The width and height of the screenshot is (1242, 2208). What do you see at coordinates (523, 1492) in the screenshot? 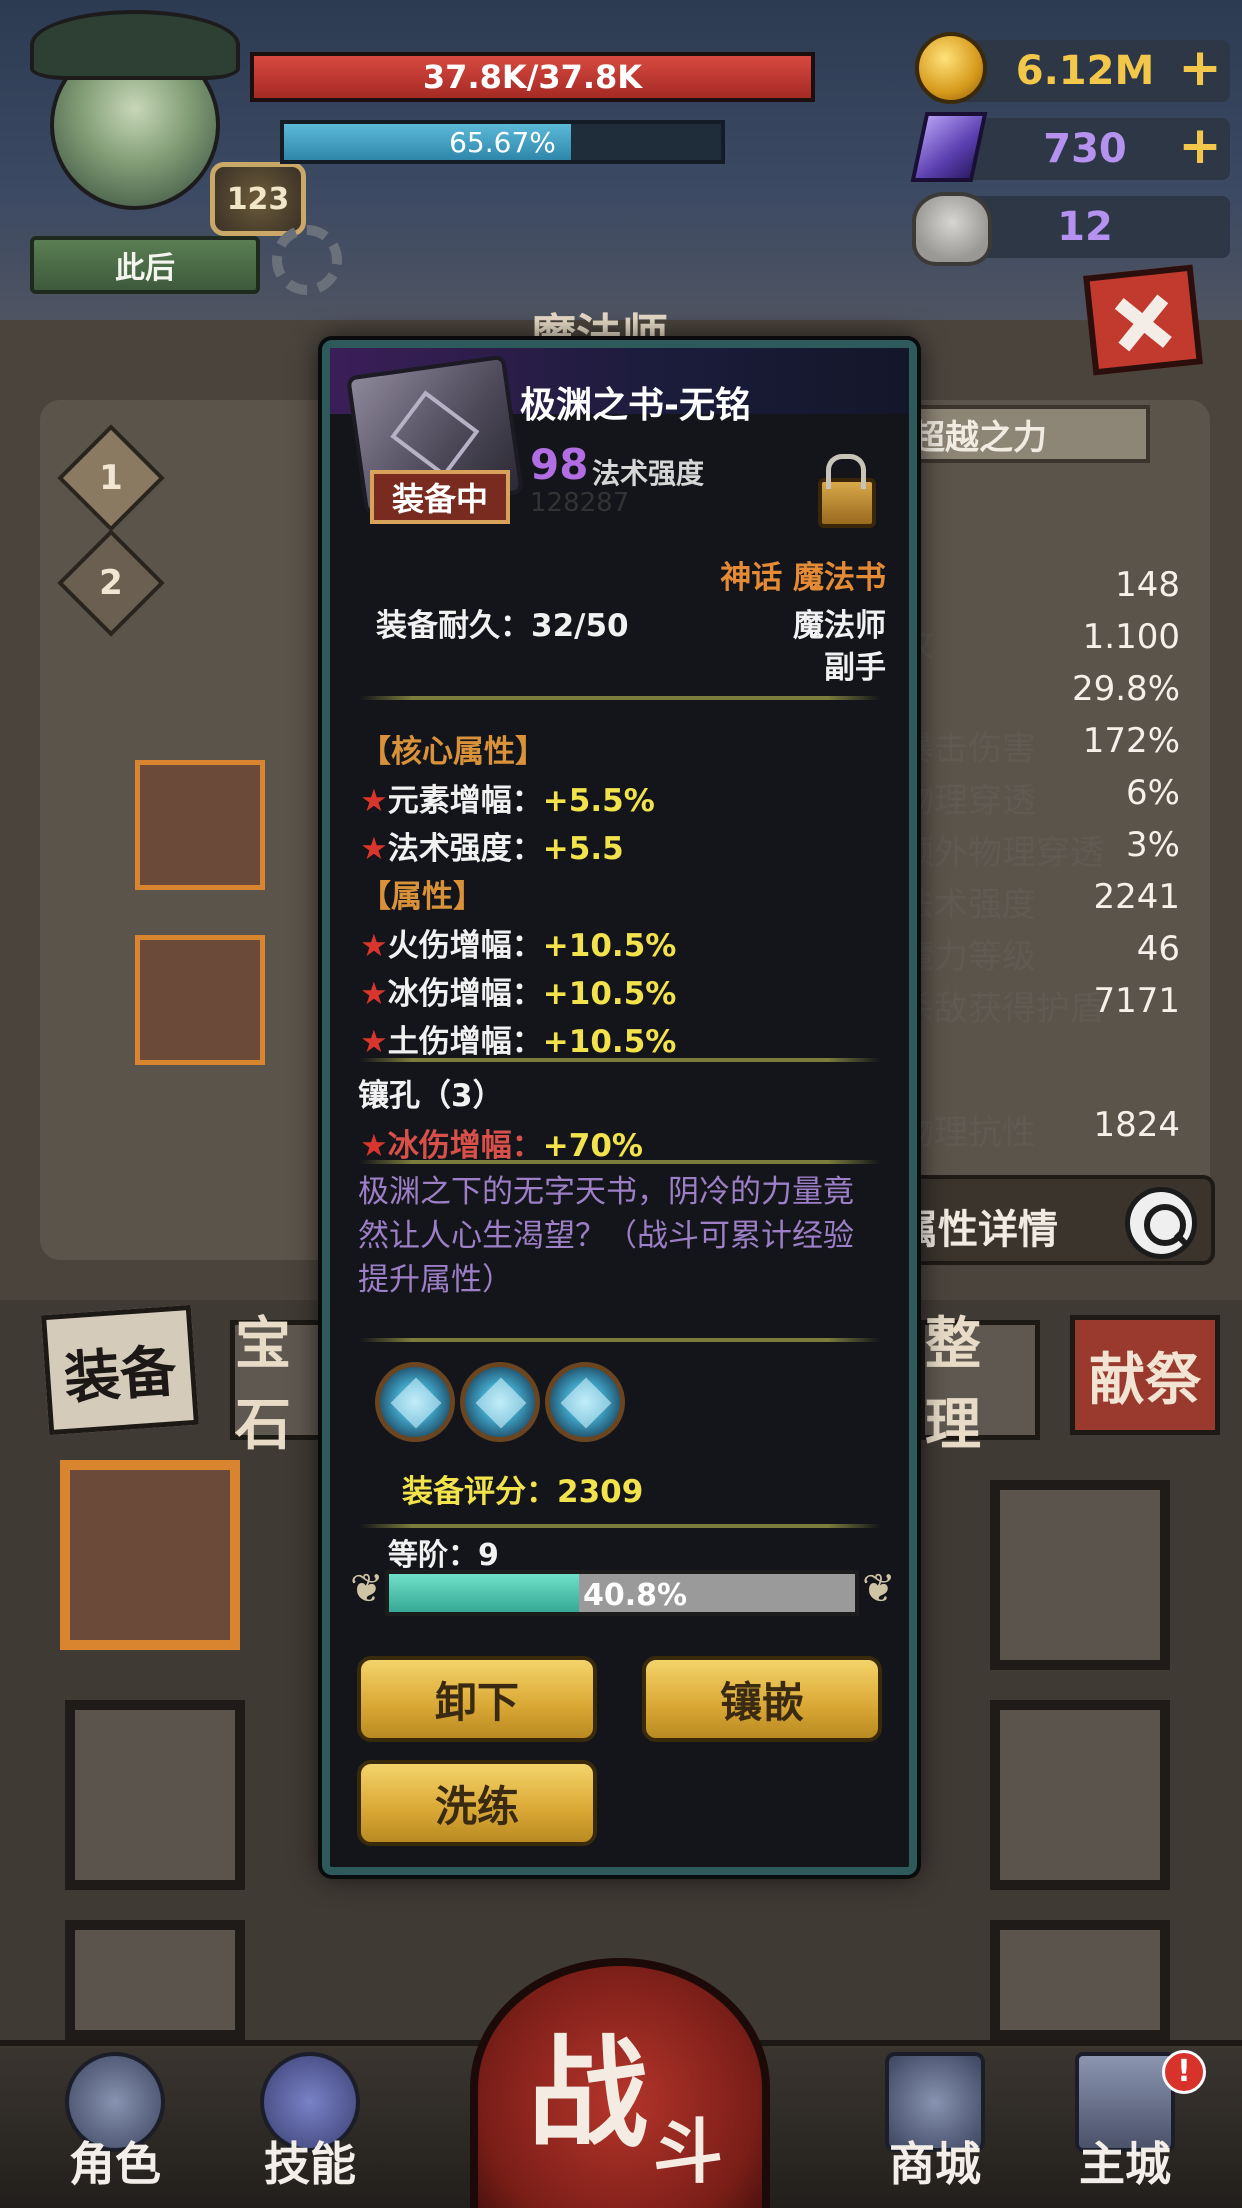
I see `item-score: 装备评分：2309` at bounding box center [523, 1492].